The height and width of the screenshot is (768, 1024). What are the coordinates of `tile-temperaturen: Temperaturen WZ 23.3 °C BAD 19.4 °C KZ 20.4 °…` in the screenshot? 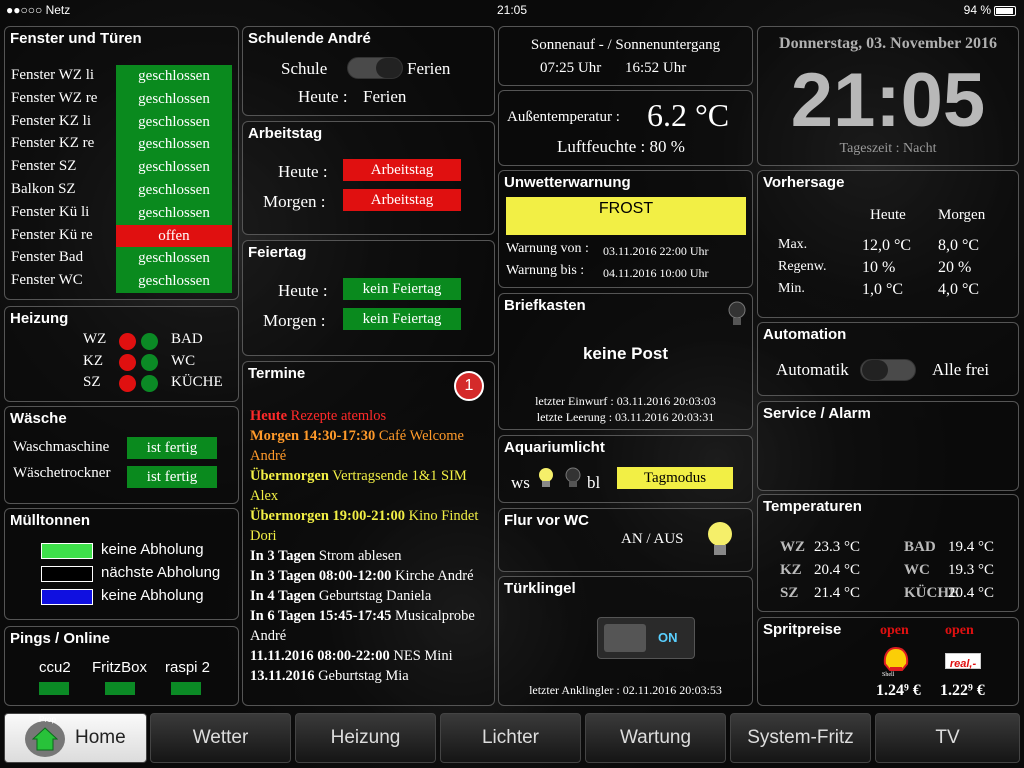 It's located at (888, 553).